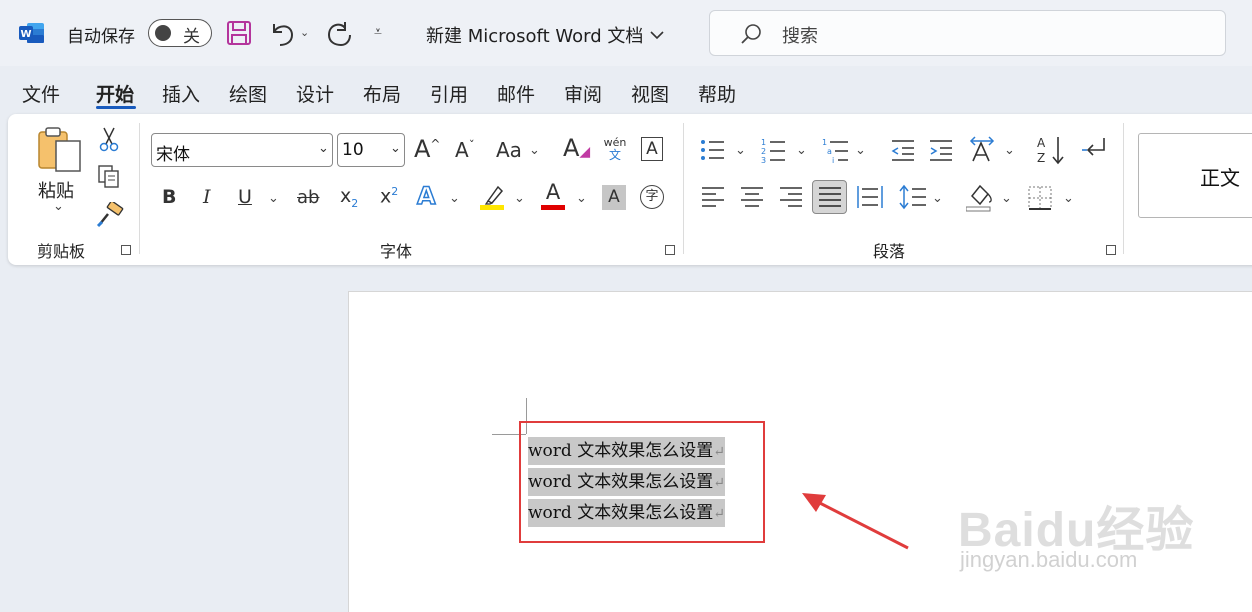 The width and height of the screenshot is (1252, 612). Describe the element at coordinates (1040, 200) in the screenshot. I see `borders-icon` at that location.